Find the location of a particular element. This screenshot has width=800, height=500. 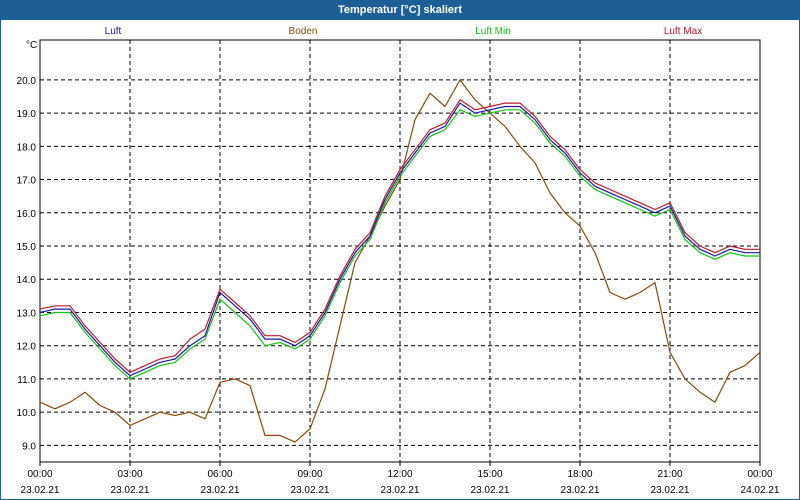

legend-item: Luft is located at coordinates (113, 31).